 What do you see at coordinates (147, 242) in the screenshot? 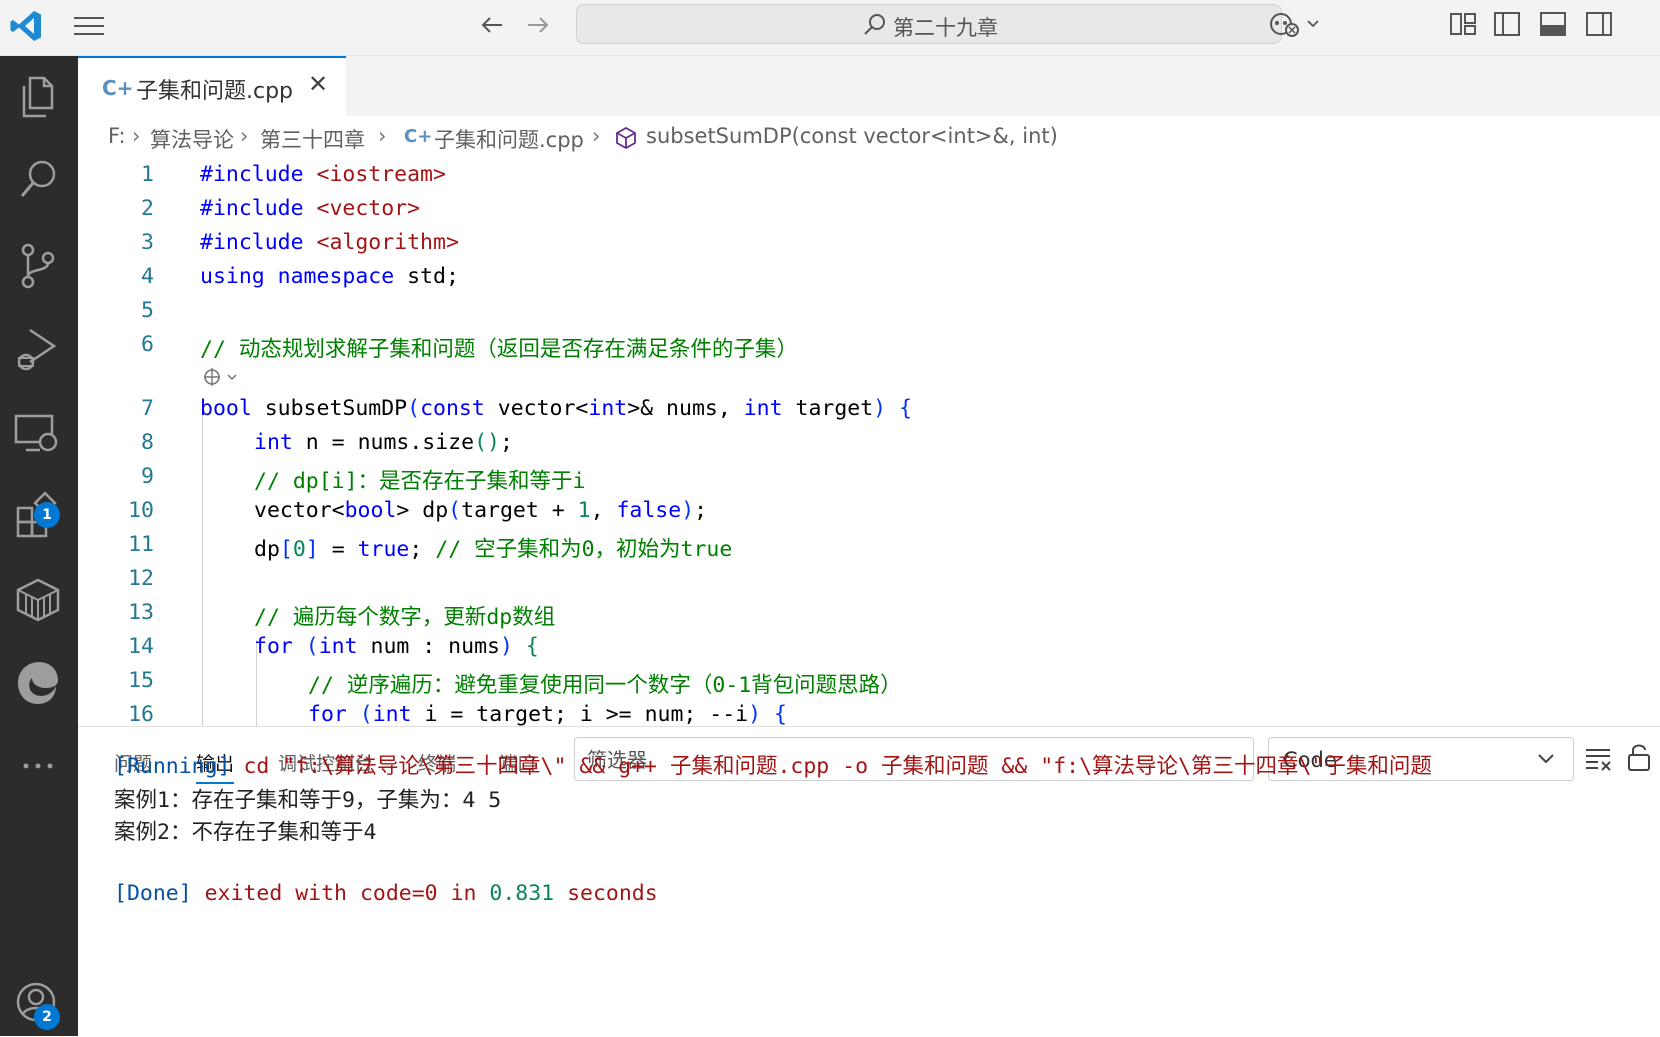
I see `line-number: 3` at bounding box center [147, 242].